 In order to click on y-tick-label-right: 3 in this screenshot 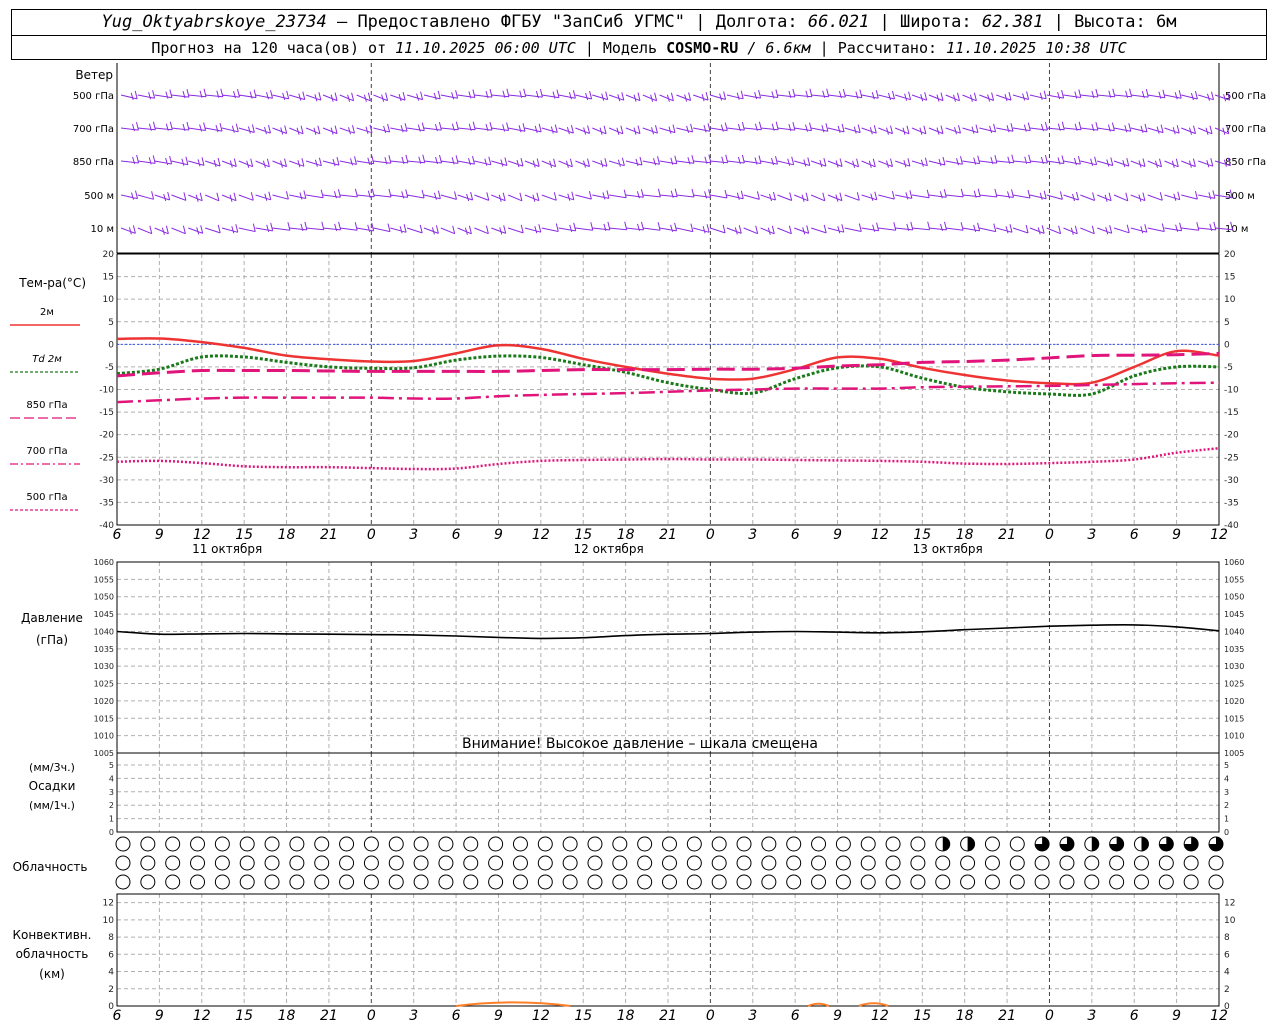, I will do `click(1226, 792)`.